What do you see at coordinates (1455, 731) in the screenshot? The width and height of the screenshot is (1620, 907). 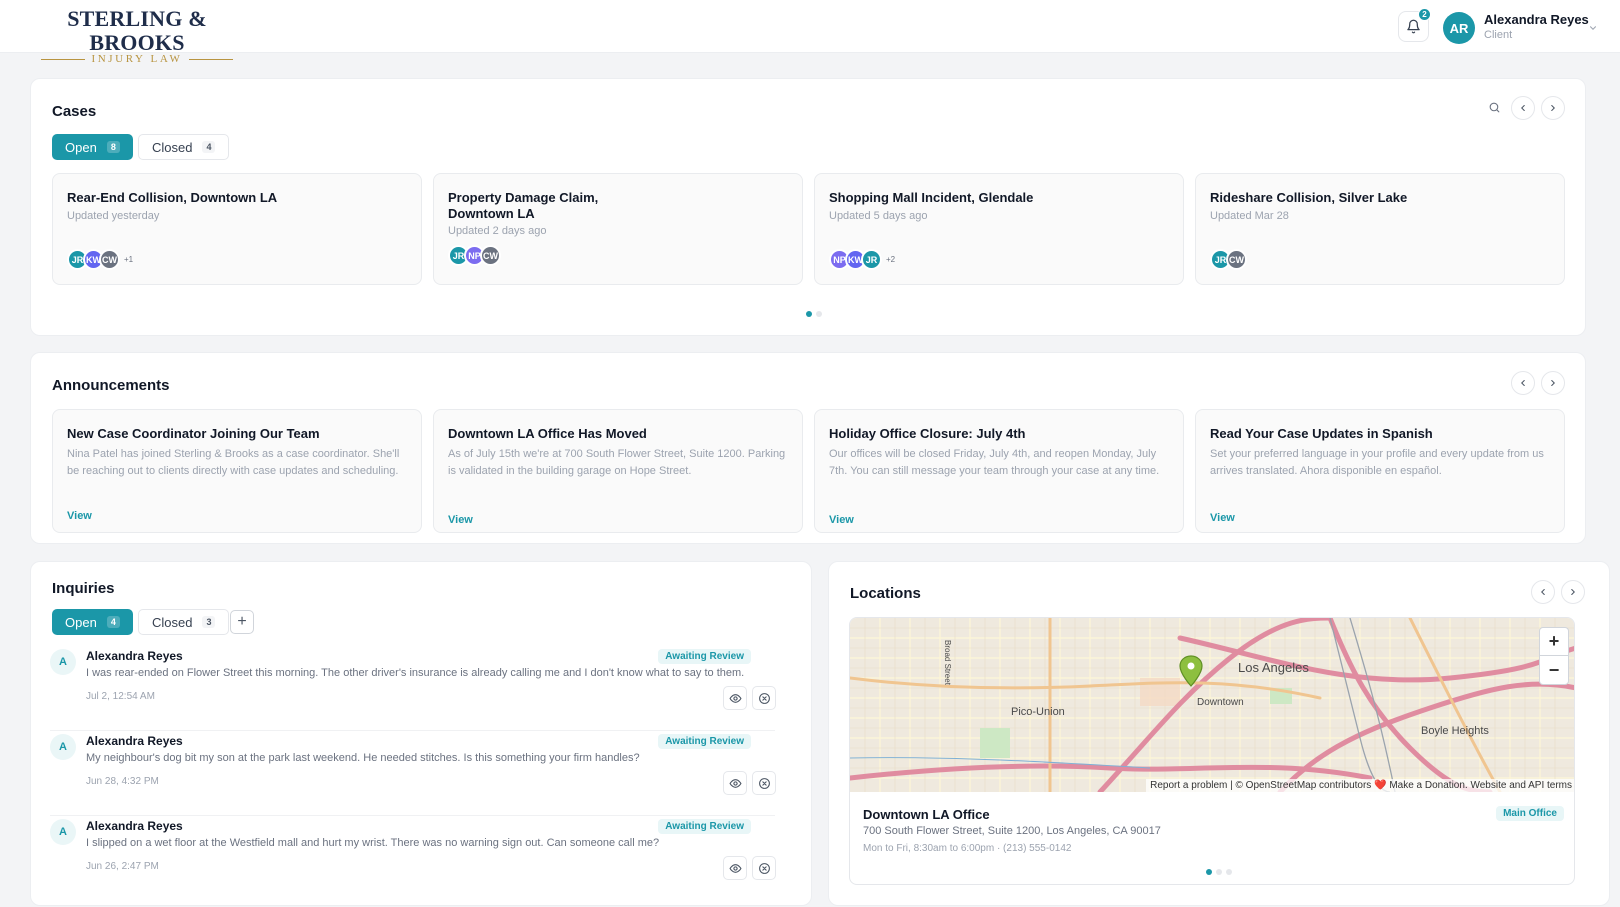 I see `map-label-boyle-heights: Boyle Heights` at bounding box center [1455, 731].